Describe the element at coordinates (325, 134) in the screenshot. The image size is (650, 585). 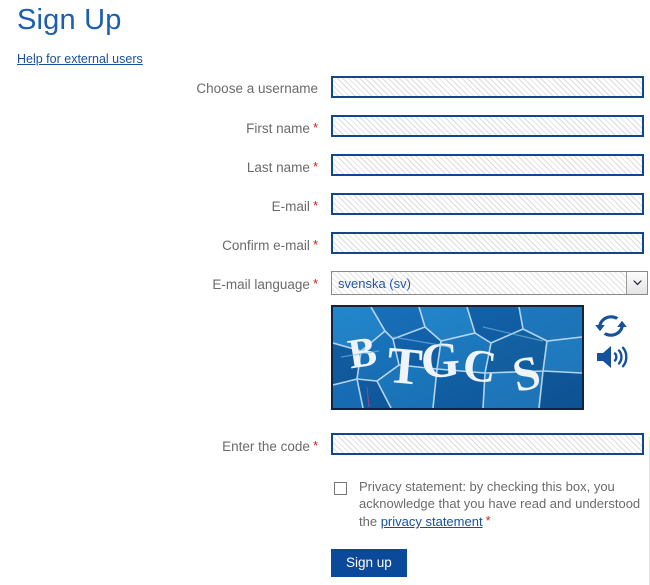
I see `form-row-first-name: First name *` at that location.